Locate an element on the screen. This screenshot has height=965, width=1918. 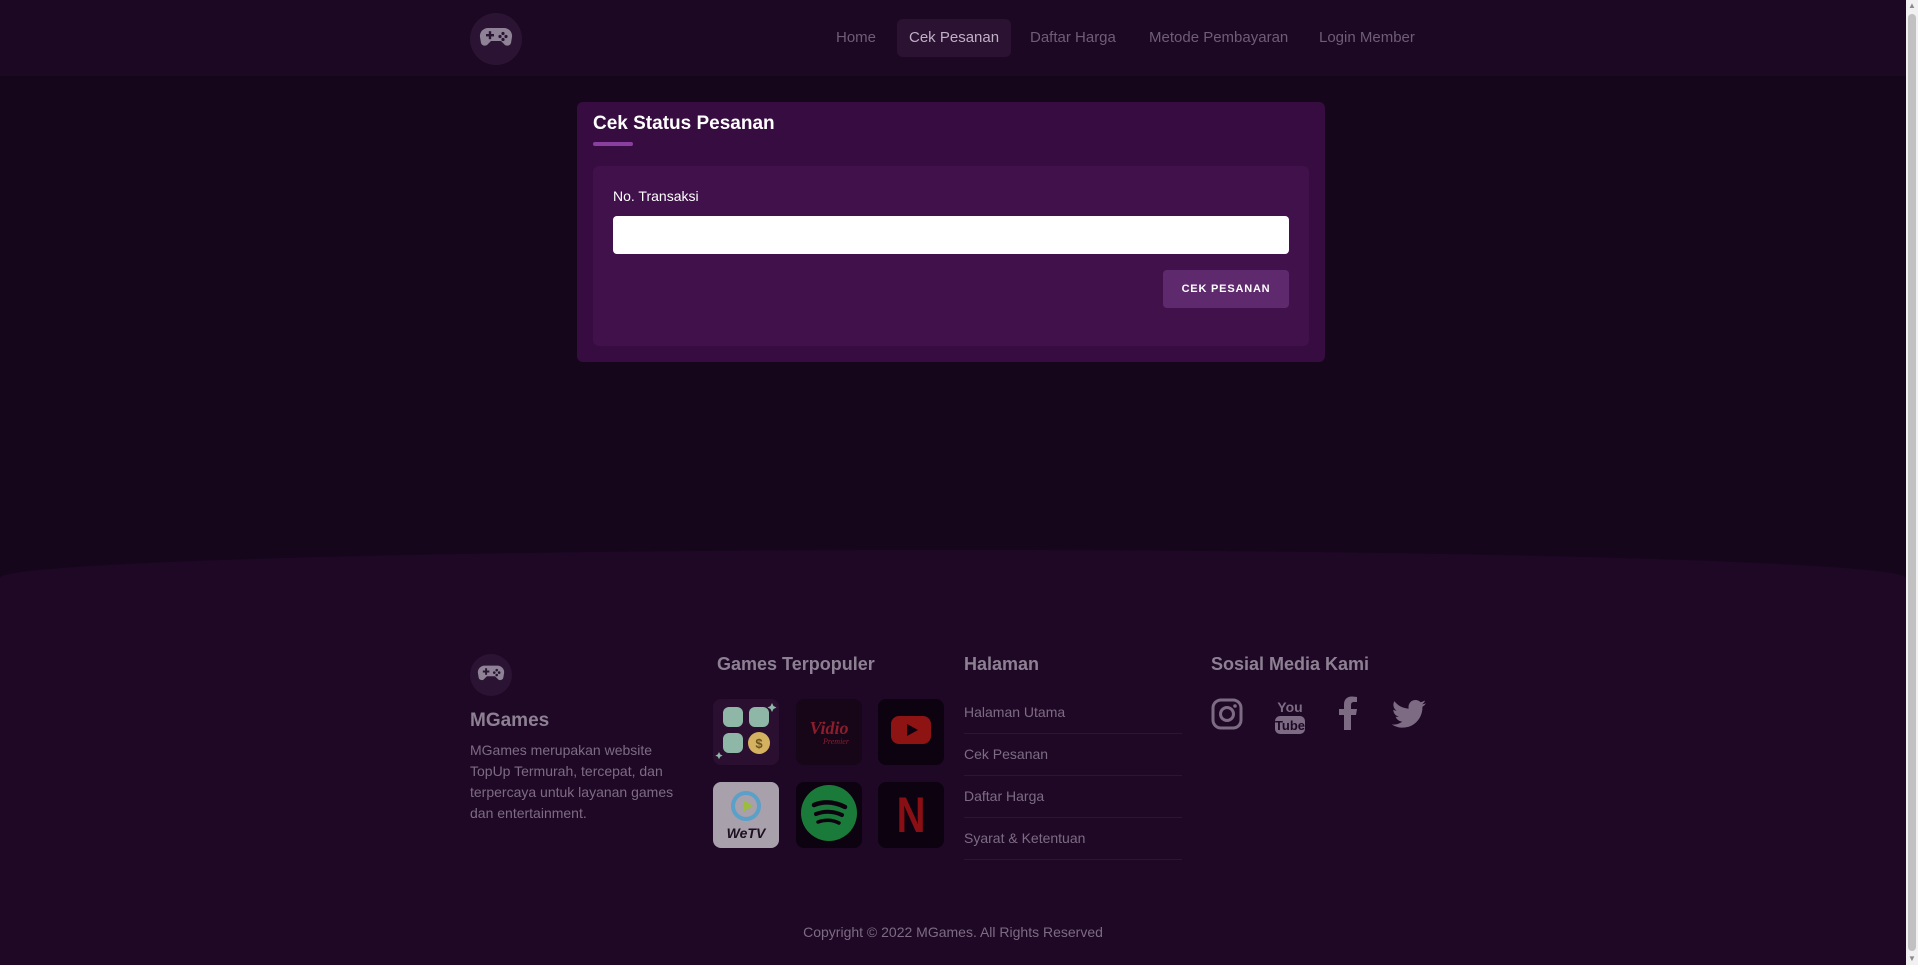
game-tile-vidio: Vidio Premier is located at coordinates (829, 732).